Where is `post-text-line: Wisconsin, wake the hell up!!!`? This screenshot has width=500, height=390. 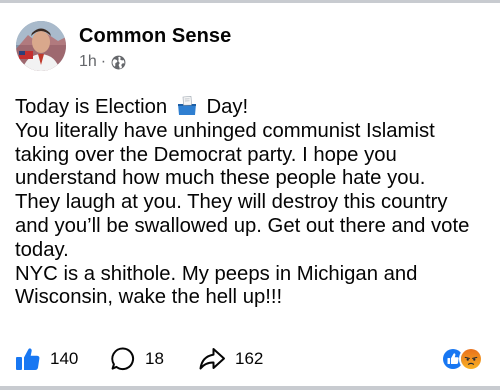
post-text-line: Wisconsin, wake the hell up!!! is located at coordinates (149, 297).